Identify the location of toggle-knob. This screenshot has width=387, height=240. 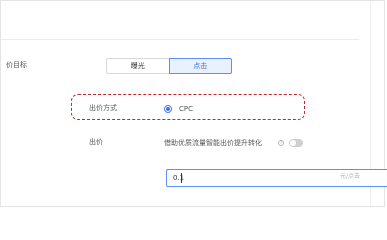
(293, 143).